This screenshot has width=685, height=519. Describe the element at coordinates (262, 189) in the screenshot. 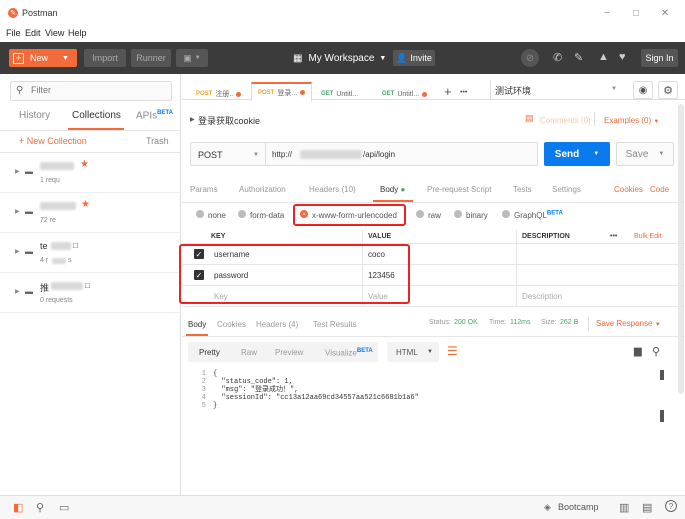

I see `tab-authorization: Authorization` at that location.